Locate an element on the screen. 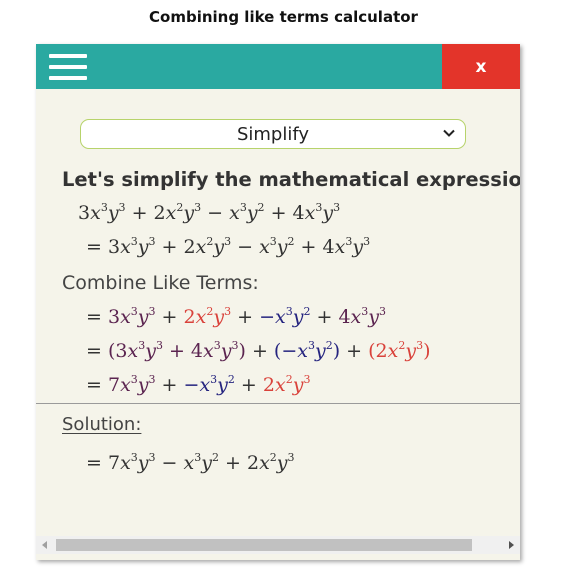 Image resolution: width=567 pixels, height=567 pixels. mode-select-value: Simplify is located at coordinates (273, 134).